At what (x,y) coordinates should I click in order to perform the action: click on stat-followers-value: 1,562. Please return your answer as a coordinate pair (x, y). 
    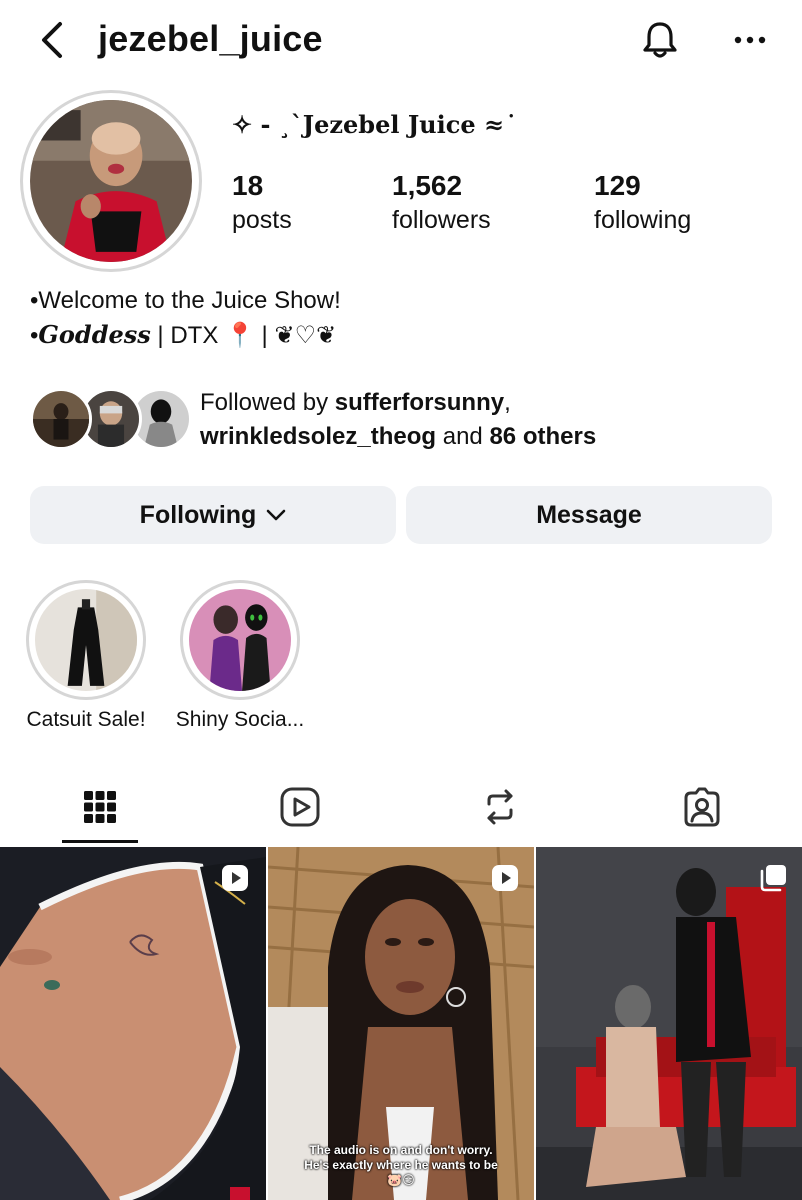
    Looking at the image, I should click on (427, 185).